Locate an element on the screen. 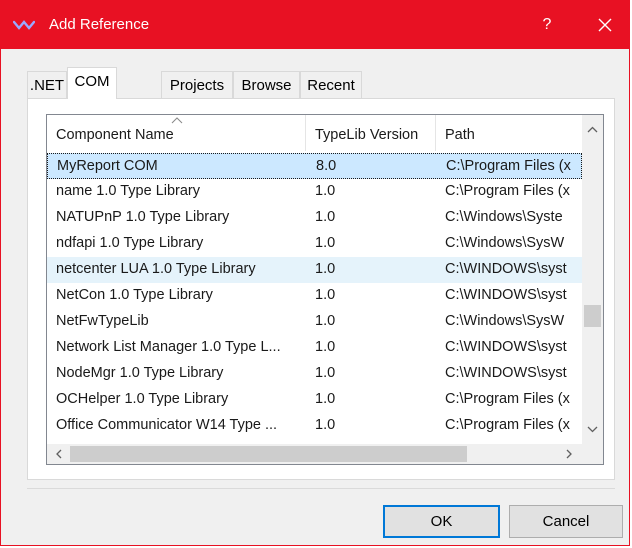 The height and width of the screenshot is (548, 632). tab-com: COM is located at coordinates (92, 83).